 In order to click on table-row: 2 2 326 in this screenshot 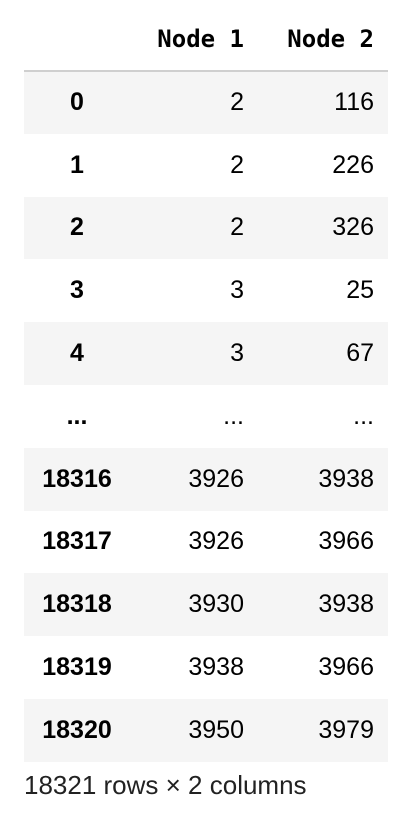, I will do `click(206, 228)`.